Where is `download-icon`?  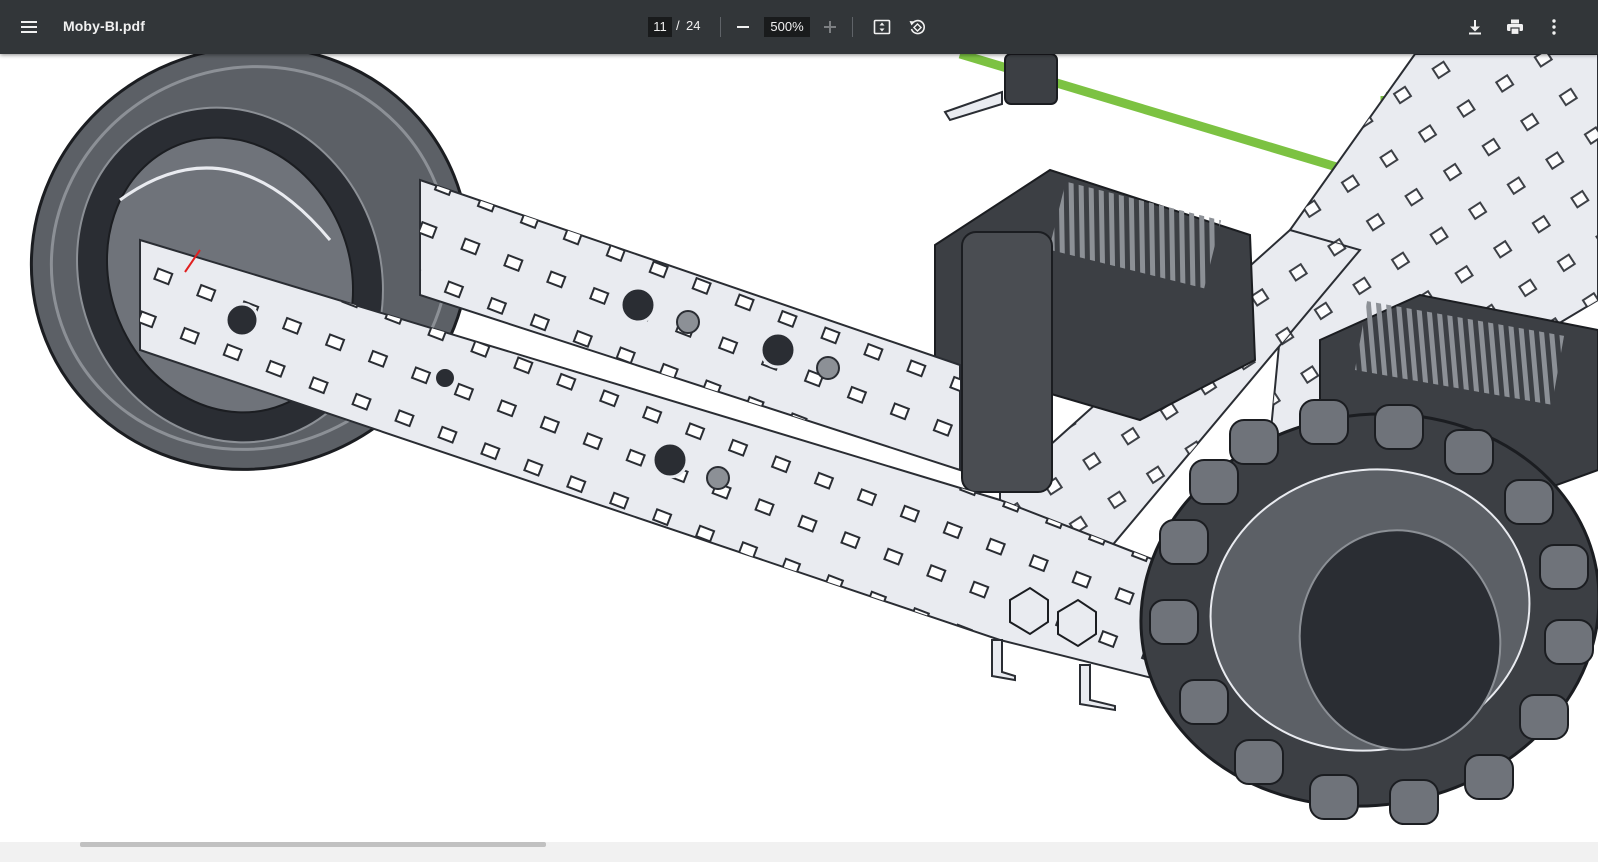
download-icon is located at coordinates (1475, 27).